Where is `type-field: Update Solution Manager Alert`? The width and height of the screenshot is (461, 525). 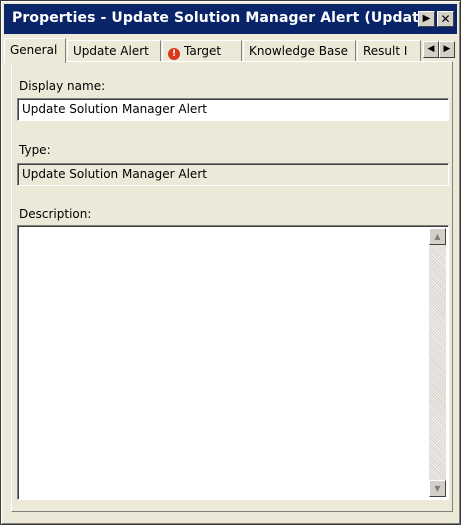 type-field: Update Solution Manager Alert is located at coordinates (233, 174).